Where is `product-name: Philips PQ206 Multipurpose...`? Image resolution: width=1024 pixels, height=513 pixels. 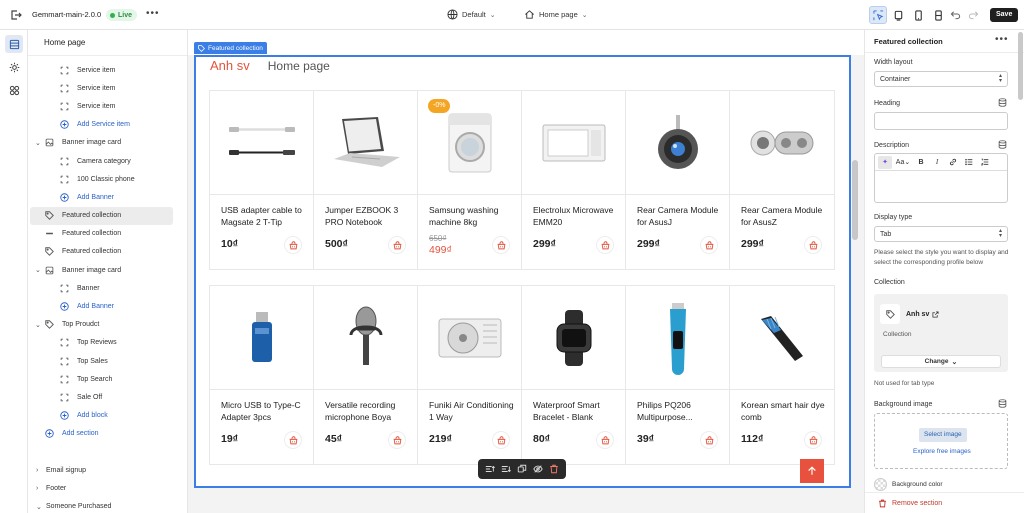 product-name: Philips PQ206 Multipurpose... is located at coordinates (681, 411).